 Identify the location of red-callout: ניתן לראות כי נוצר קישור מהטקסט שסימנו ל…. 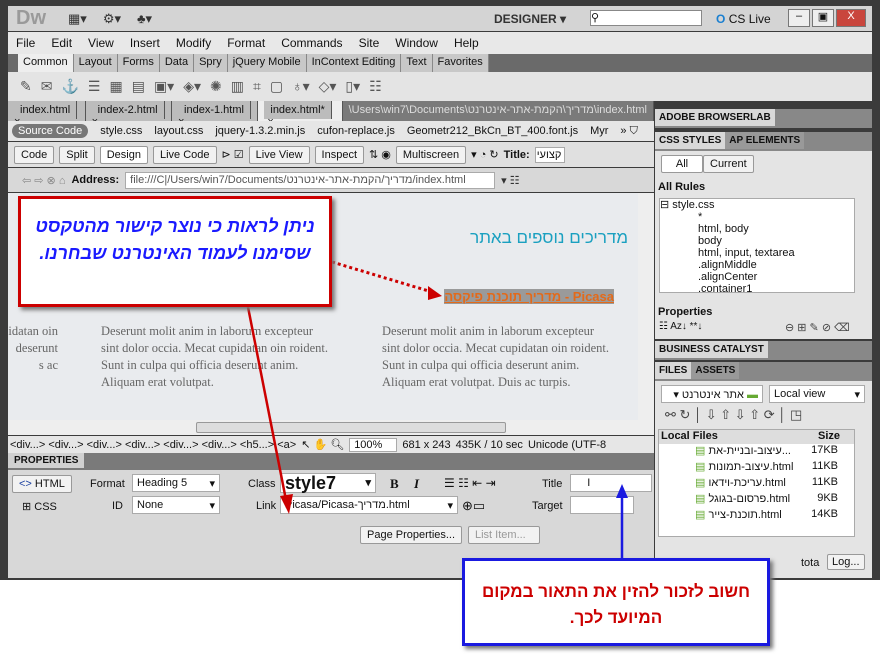
(175, 251).